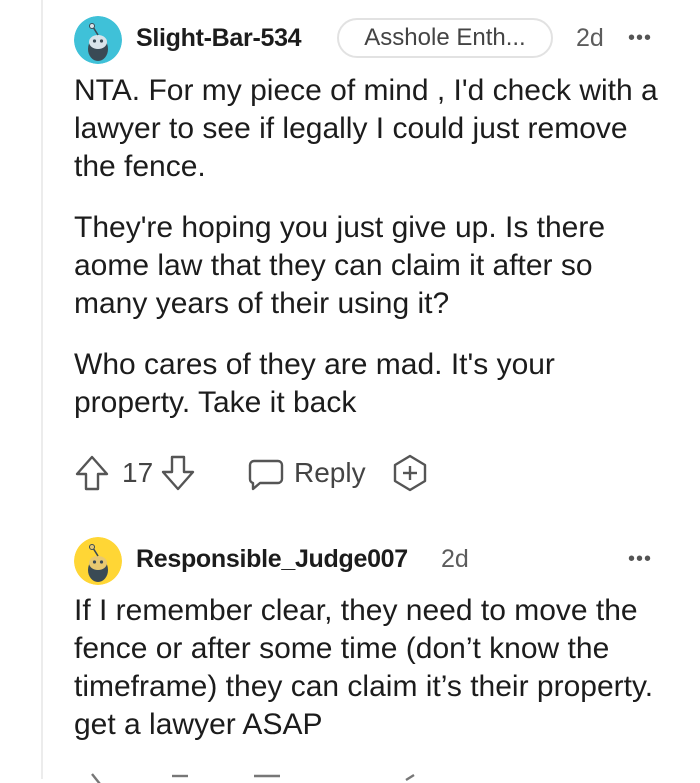  I want to click on reply-label: Reply, so click(330, 473).